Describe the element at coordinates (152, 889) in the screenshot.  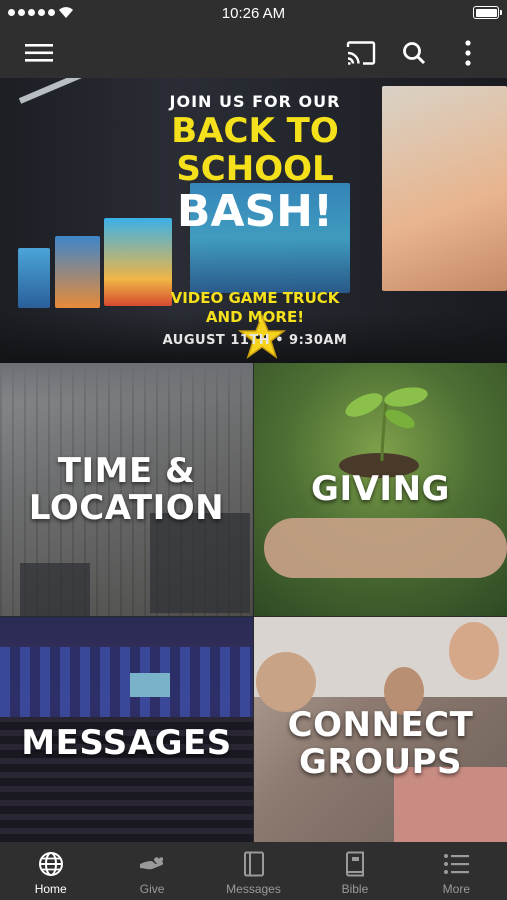
I see `tab-give-label: Give` at that location.